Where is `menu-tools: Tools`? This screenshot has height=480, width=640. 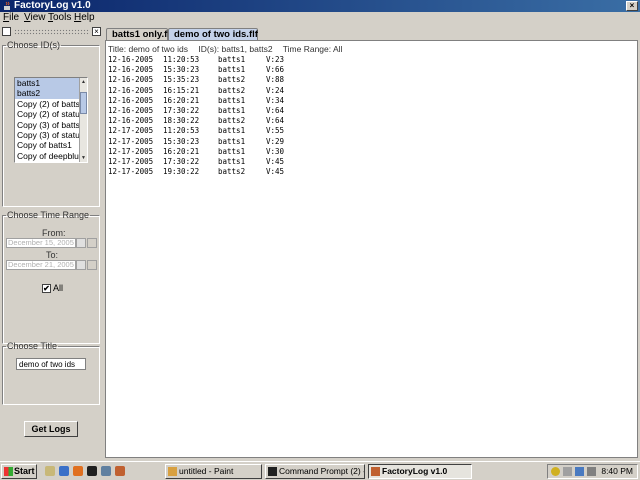
menu-tools: Tools is located at coordinates (59, 18).